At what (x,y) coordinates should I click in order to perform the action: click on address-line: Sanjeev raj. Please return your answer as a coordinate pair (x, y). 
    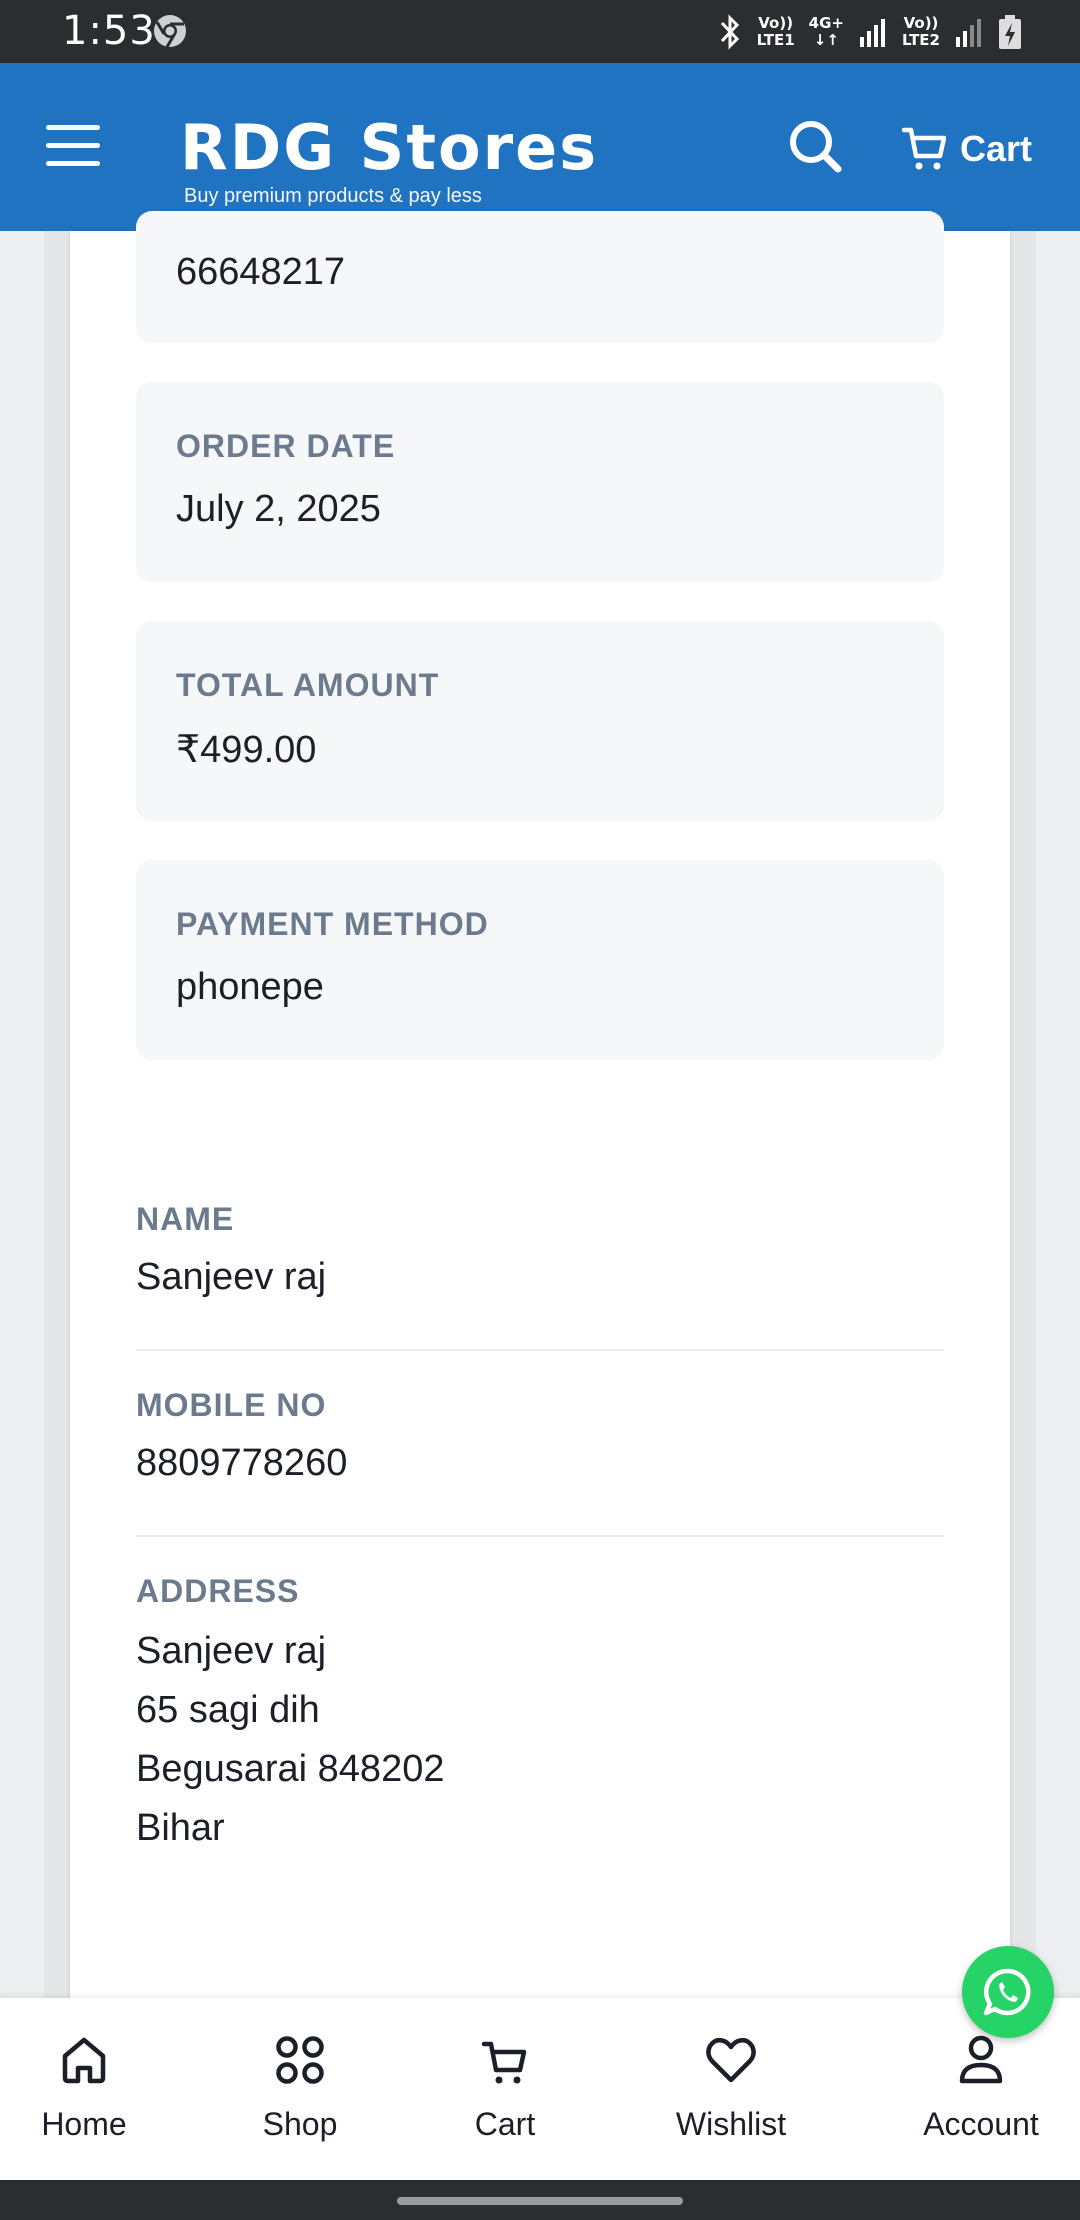
    Looking at the image, I should click on (231, 1651).